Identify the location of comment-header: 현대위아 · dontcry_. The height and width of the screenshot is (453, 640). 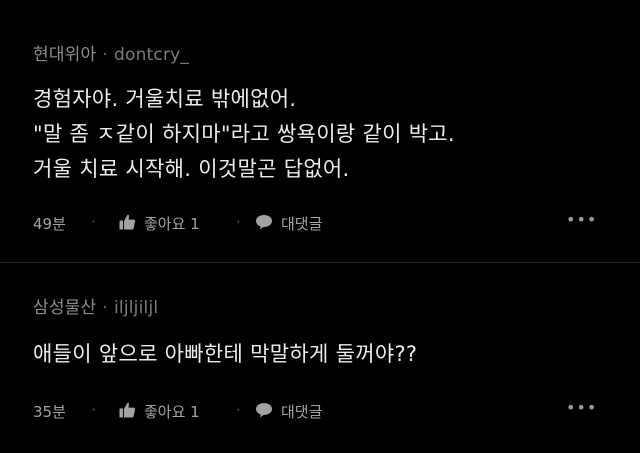
(111, 52).